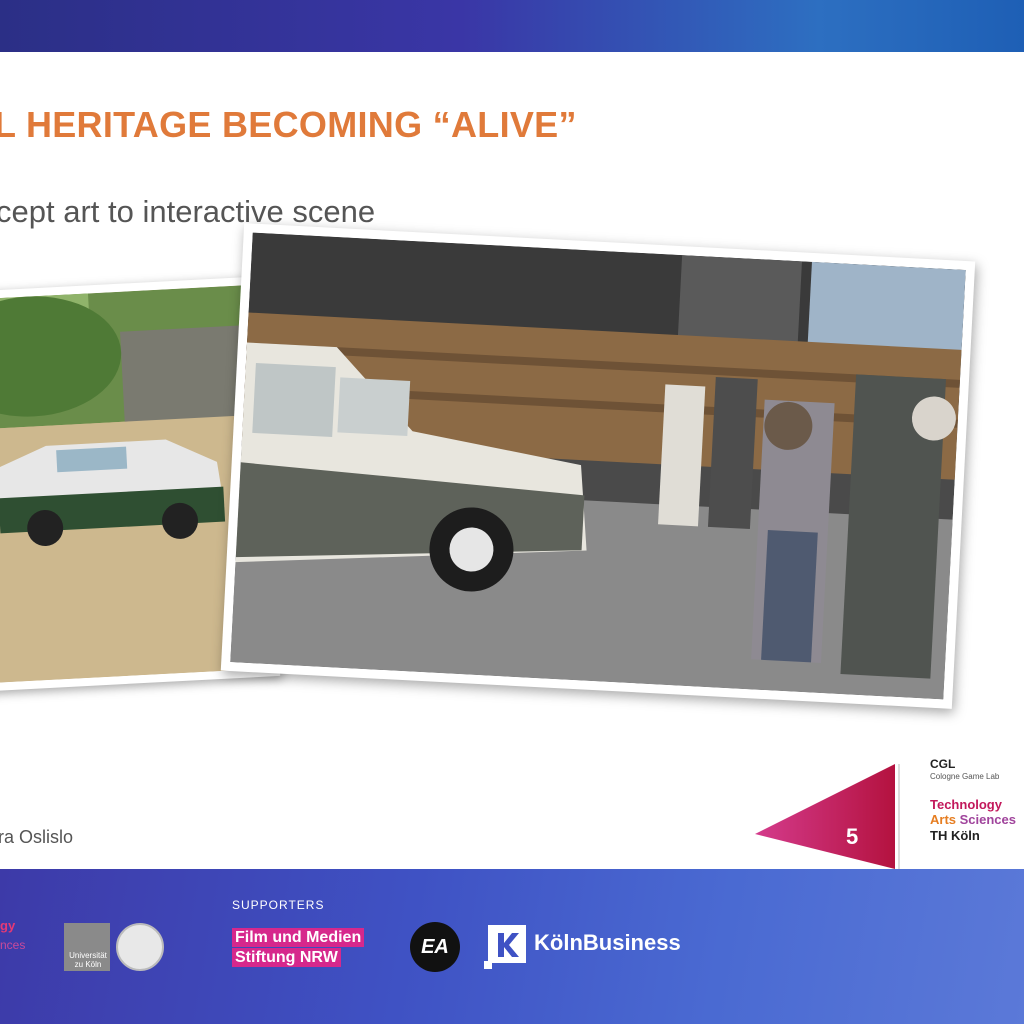 This screenshot has width=1024, height=1024. What do you see at coordinates (899, 816) in the screenshot?
I see `logo-divider` at bounding box center [899, 816].